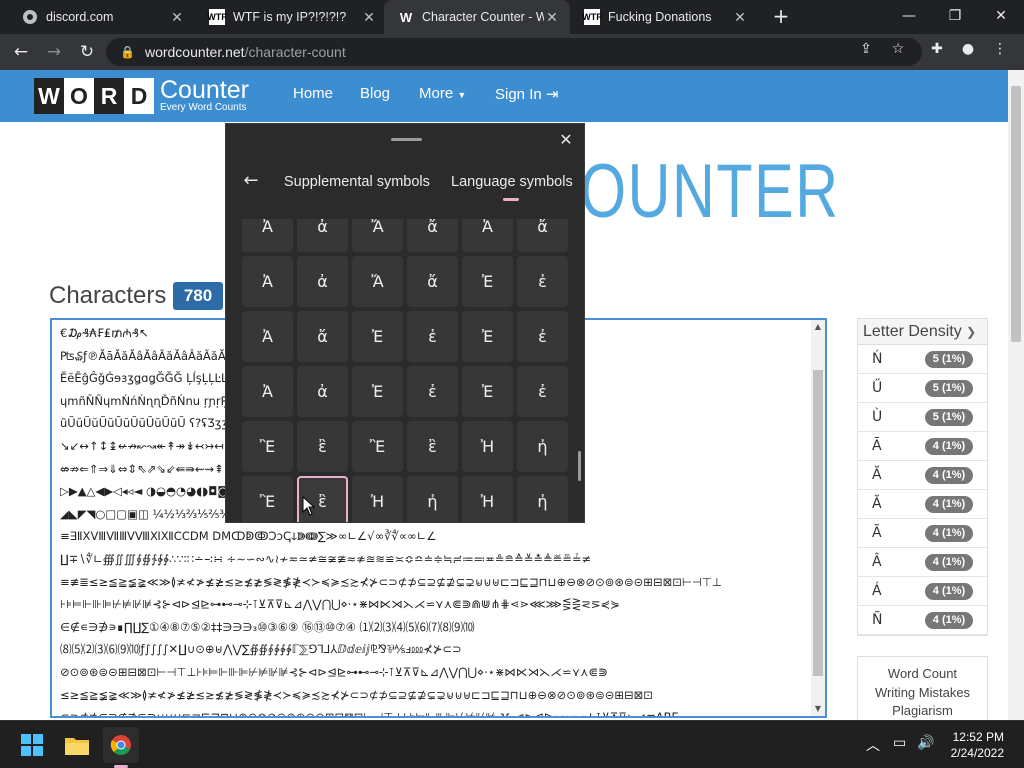 The image size is (1024, 768). I want to click on close-window-button: ✕, so click(1001, 17).